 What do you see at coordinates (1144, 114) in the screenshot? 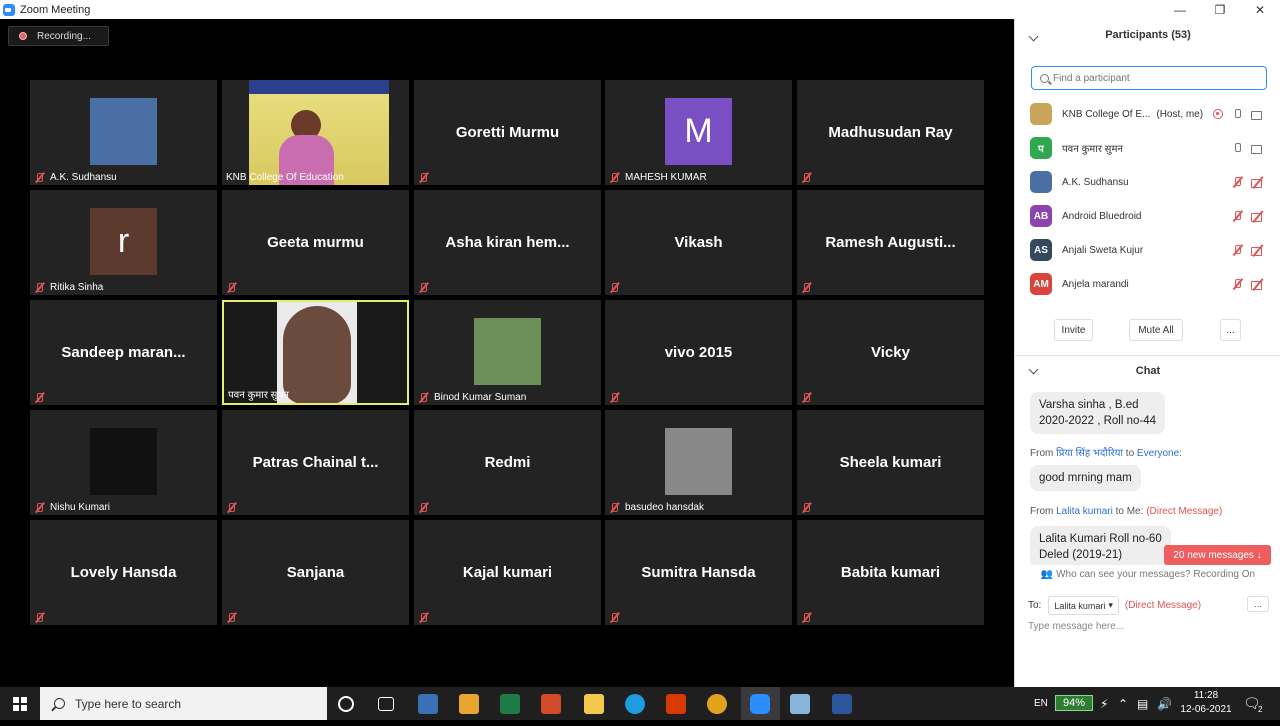
I see `participant-row: KNB College Of E... (Host, me)` at bounding box center [1144, 114].